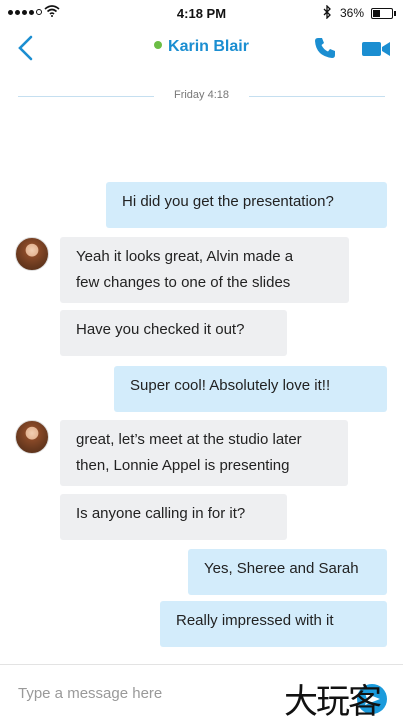 The height and width of the screenshot is (723, 403). What do you see at coordinates (201, 13) in the screenshot?
I see `status-bar: 4:18 PM 36%` at bounding box center [201, 13].